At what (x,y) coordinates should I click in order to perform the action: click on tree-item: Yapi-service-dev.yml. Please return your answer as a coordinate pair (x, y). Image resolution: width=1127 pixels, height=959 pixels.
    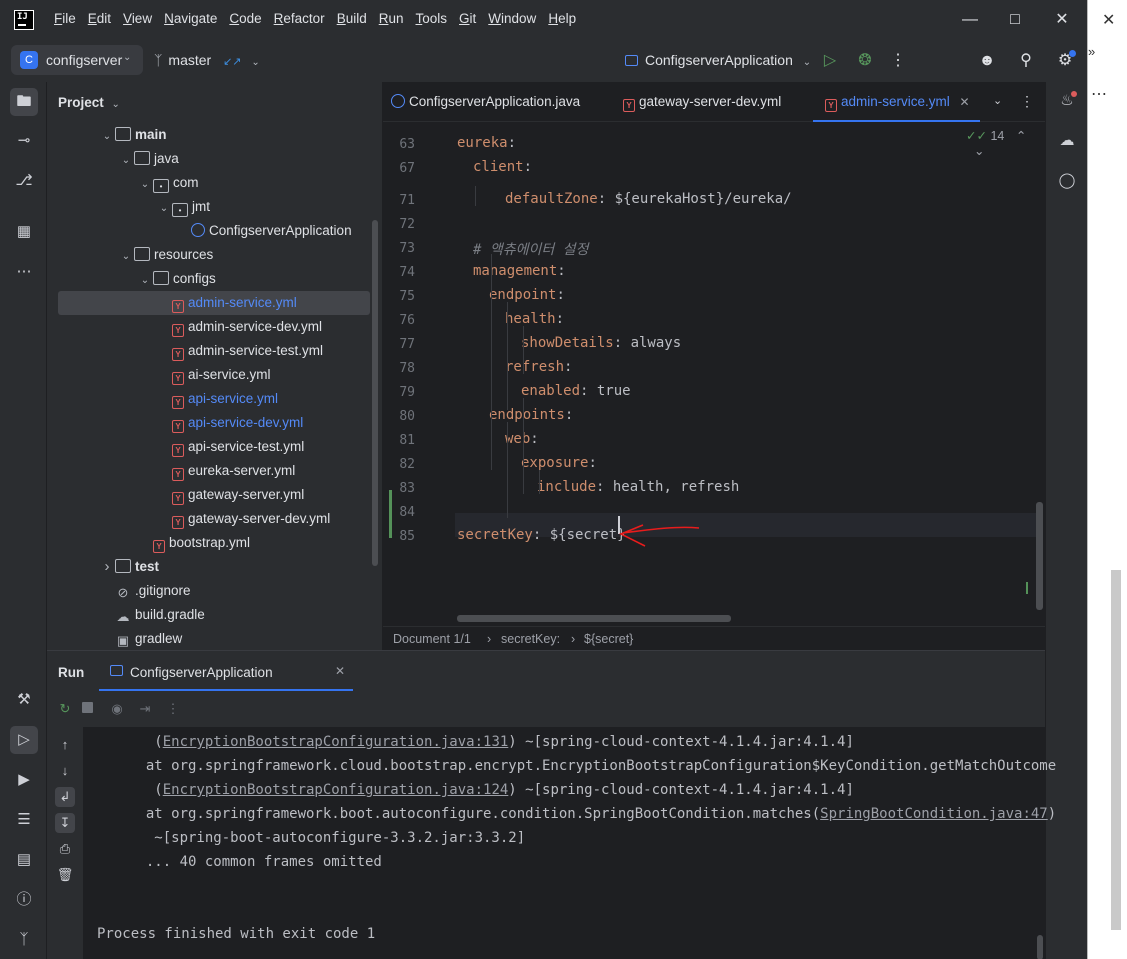
    Looking at the image, I should click on (229, 423).